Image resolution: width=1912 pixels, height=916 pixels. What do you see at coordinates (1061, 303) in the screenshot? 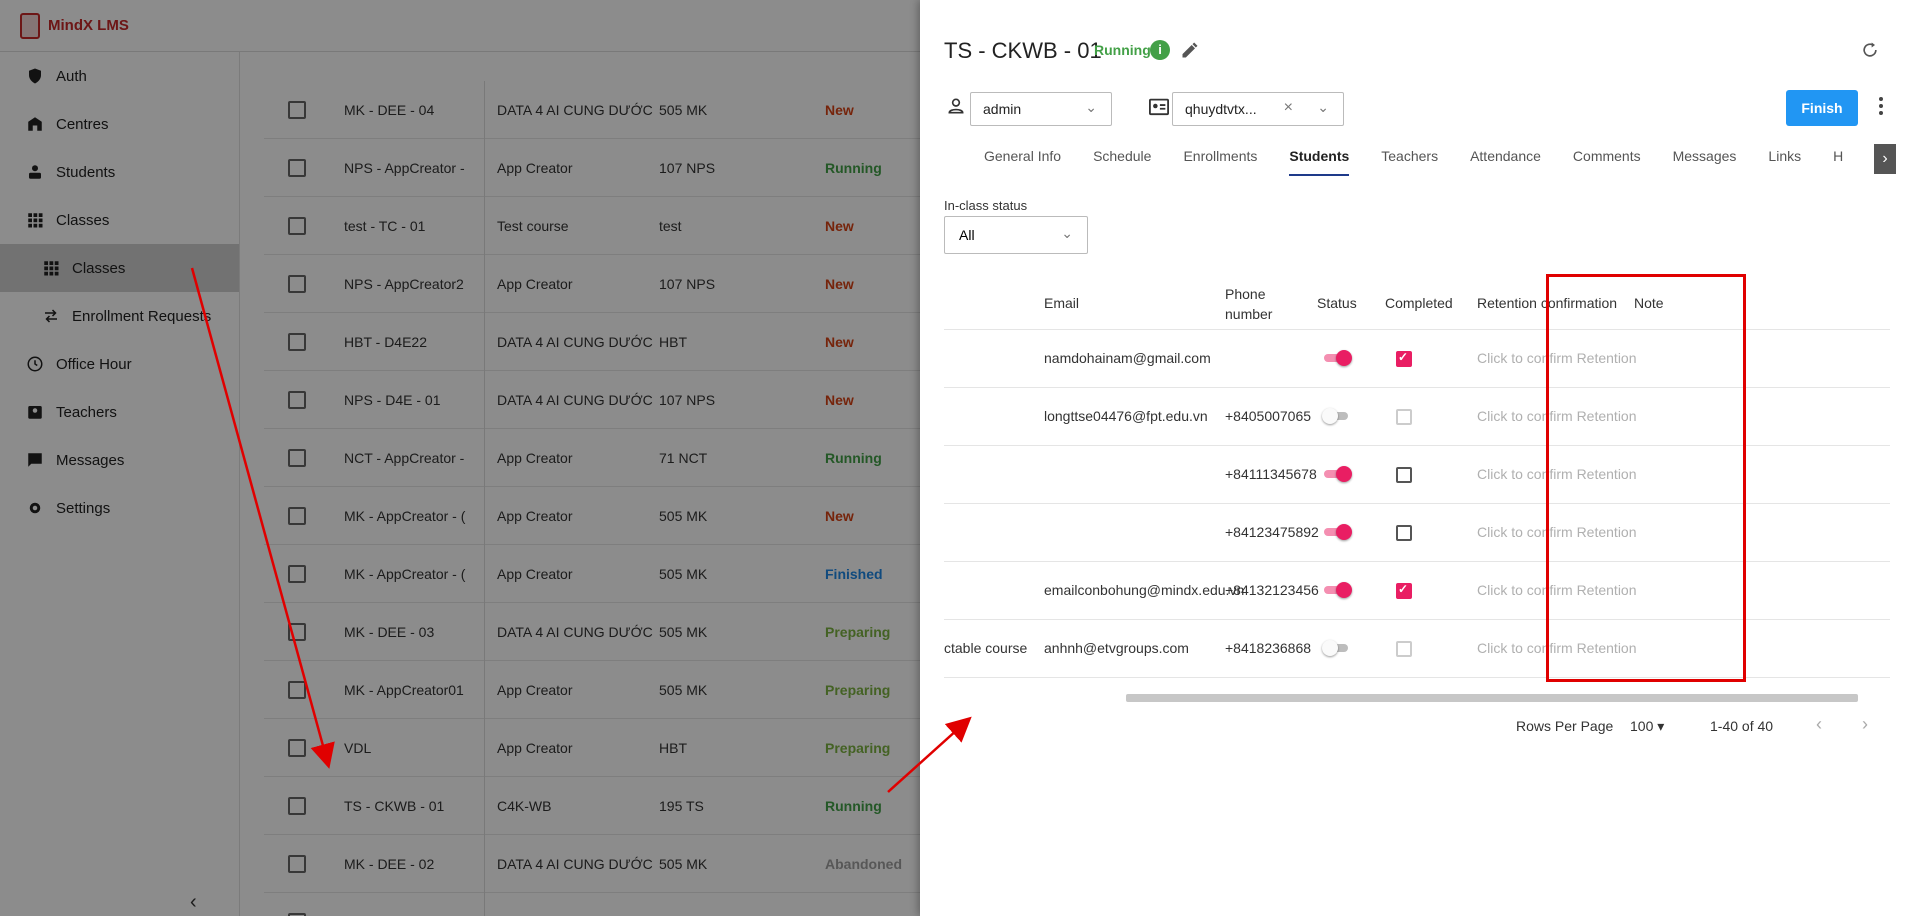
I see `col-email: Email` at bounding box center [1061, 303].